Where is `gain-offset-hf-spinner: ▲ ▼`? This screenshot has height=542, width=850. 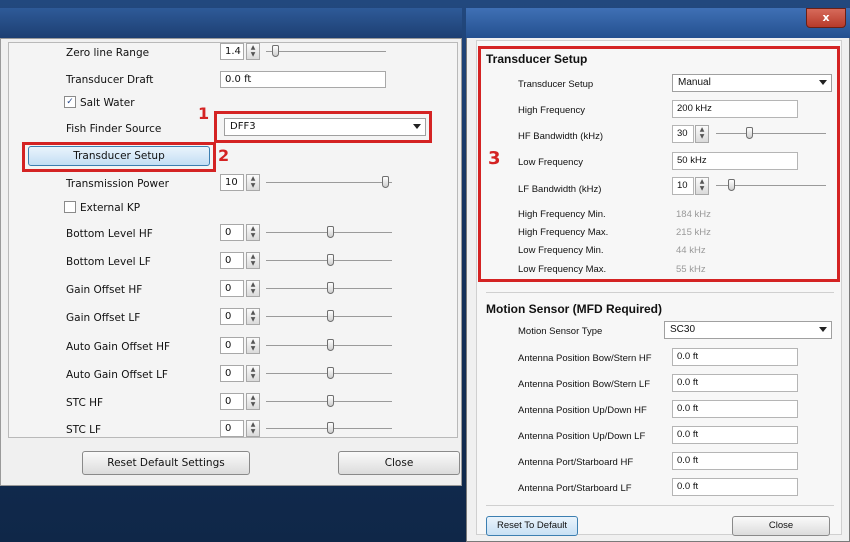 gain-offset-hf-spinner: ▲ ▼ is located at coordinates (253, 288).